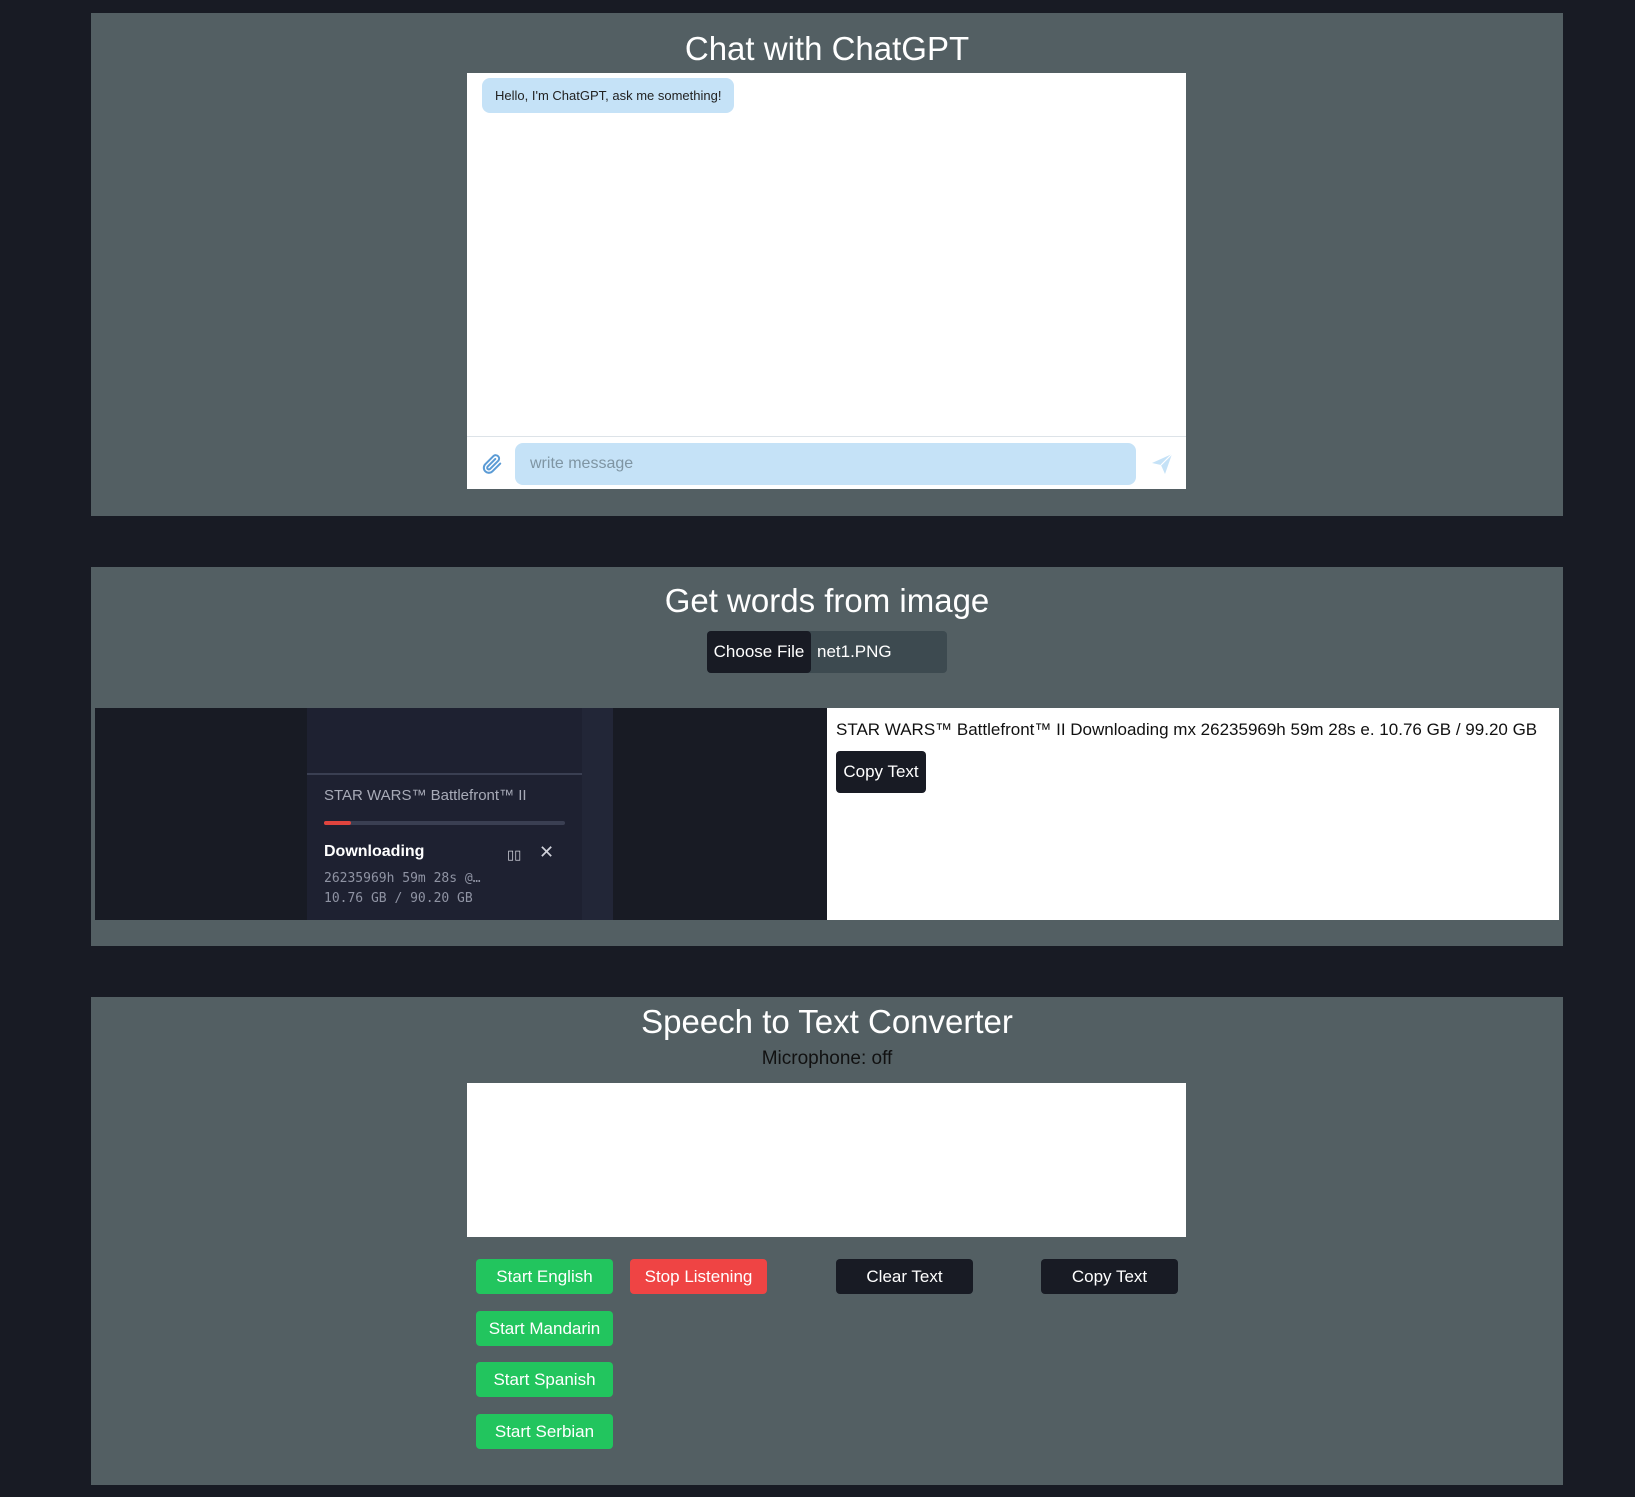 The height and width of the screenshot is (1497, 1635). What do you see at coordinates (514, 854) in the screenshot?
I see `pause-icon: ▯▯` at bounding box center [514, 854].